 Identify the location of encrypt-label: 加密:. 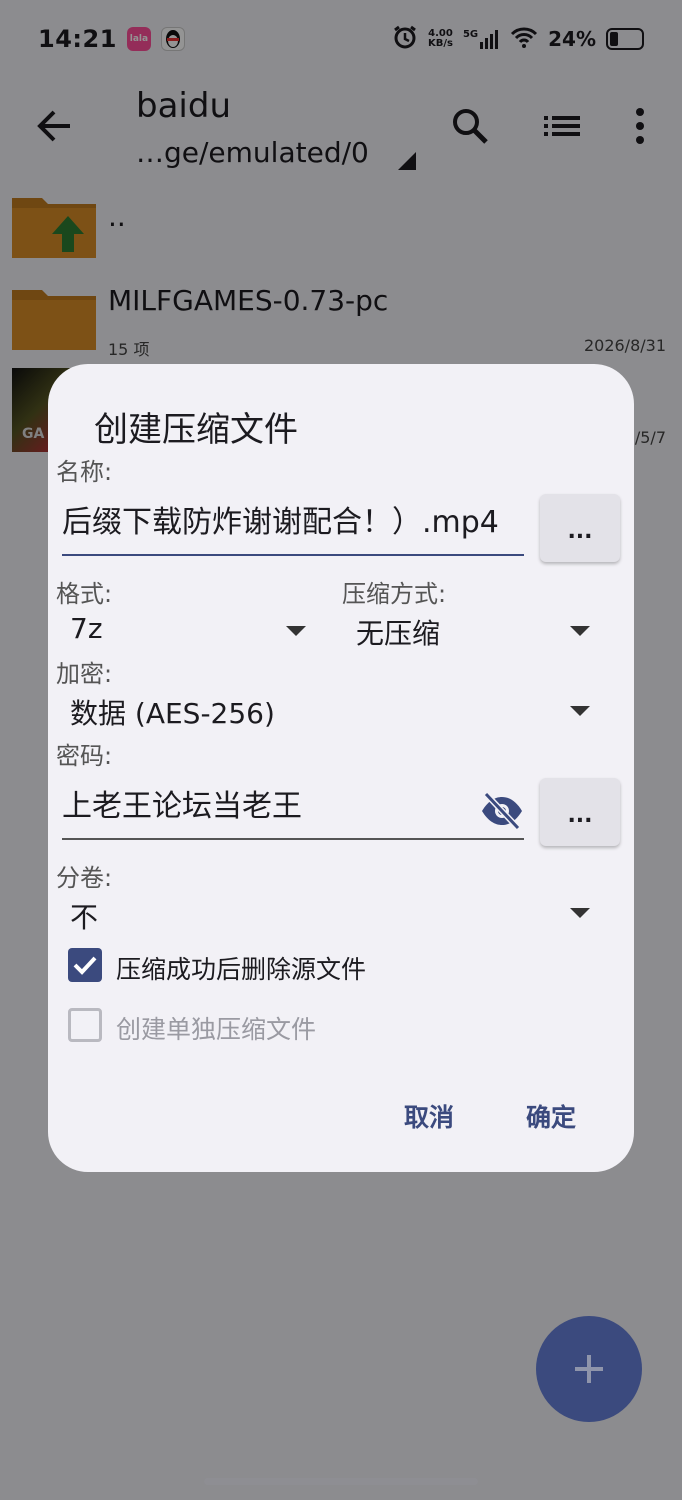
(84, 674).